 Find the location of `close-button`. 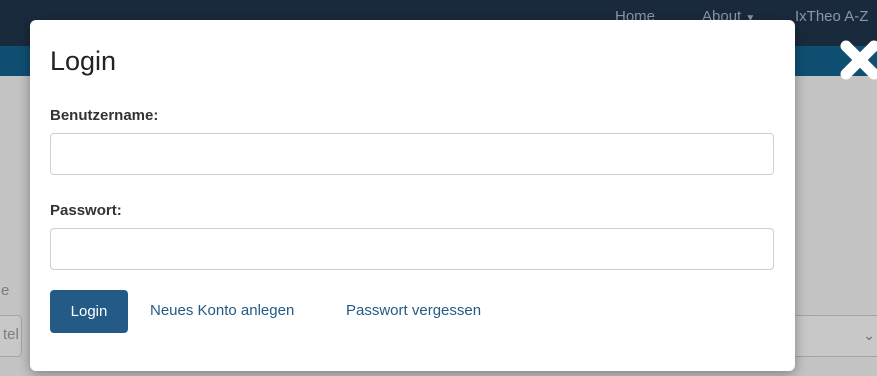

close-button is located at coordinates (857, 60).